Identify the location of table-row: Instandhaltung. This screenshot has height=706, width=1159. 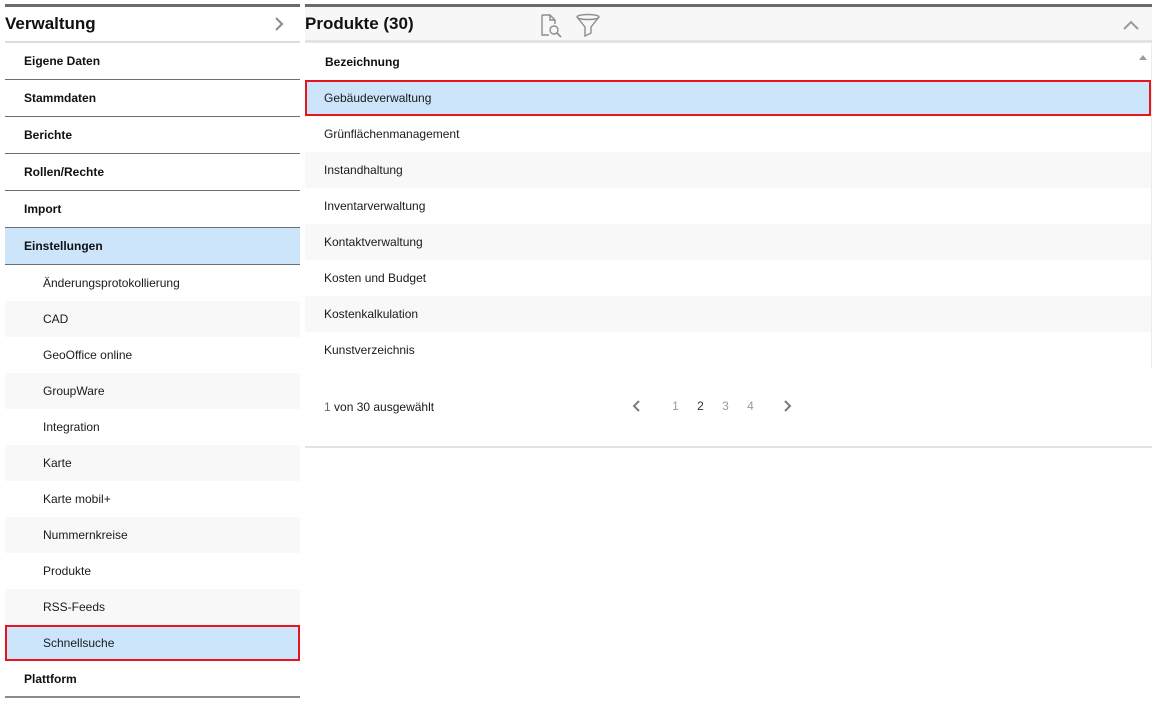
(728, 170).